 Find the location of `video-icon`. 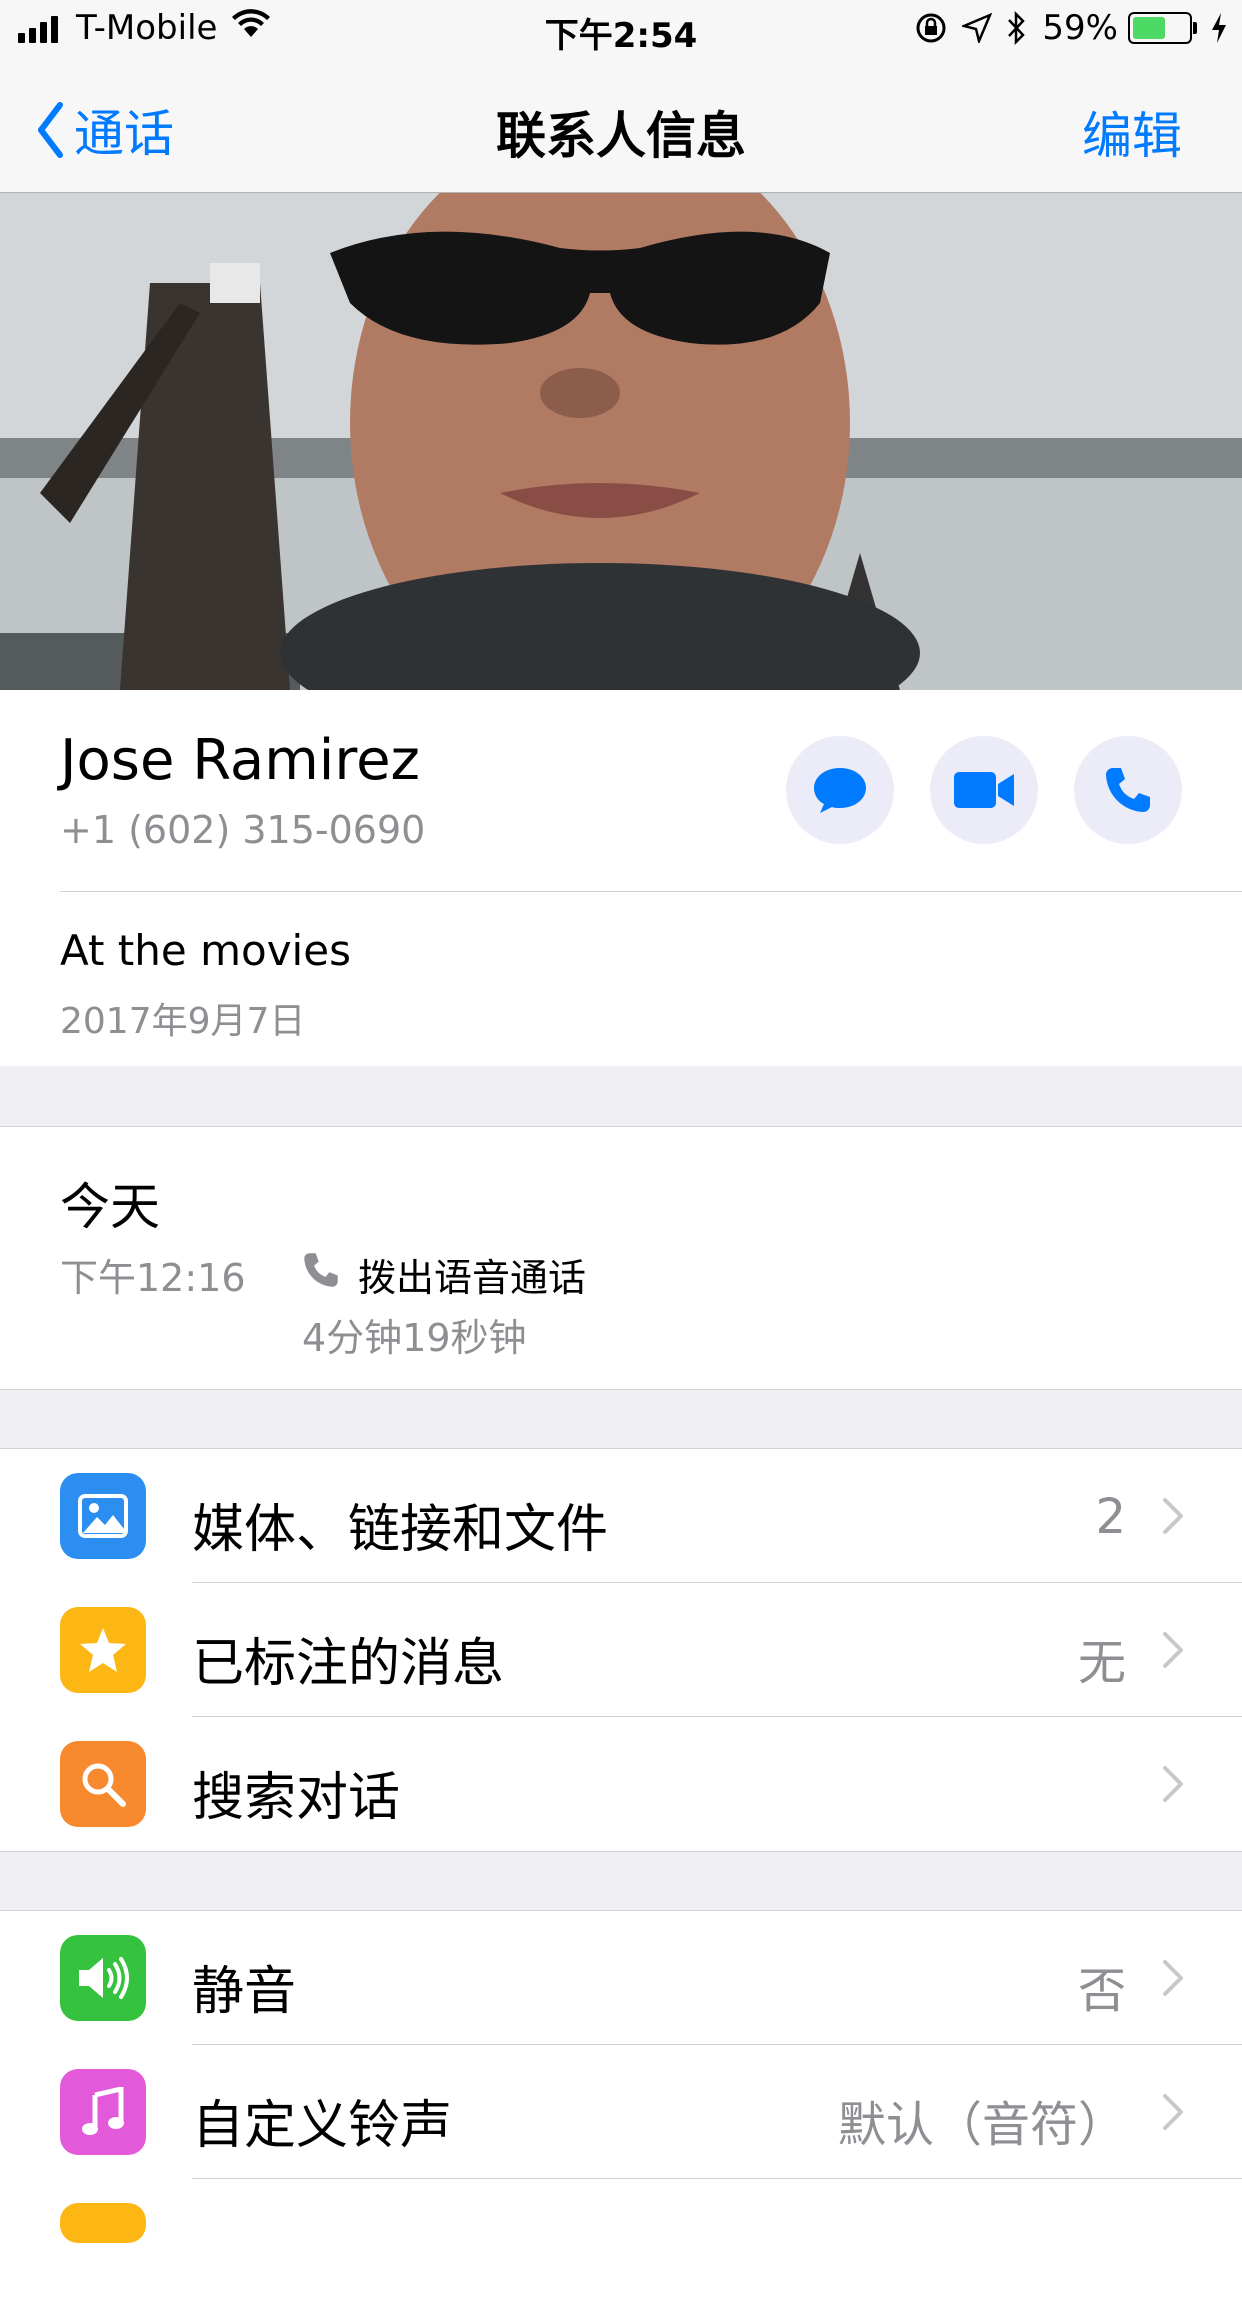

video-icon is located at coordinates (984, 790).